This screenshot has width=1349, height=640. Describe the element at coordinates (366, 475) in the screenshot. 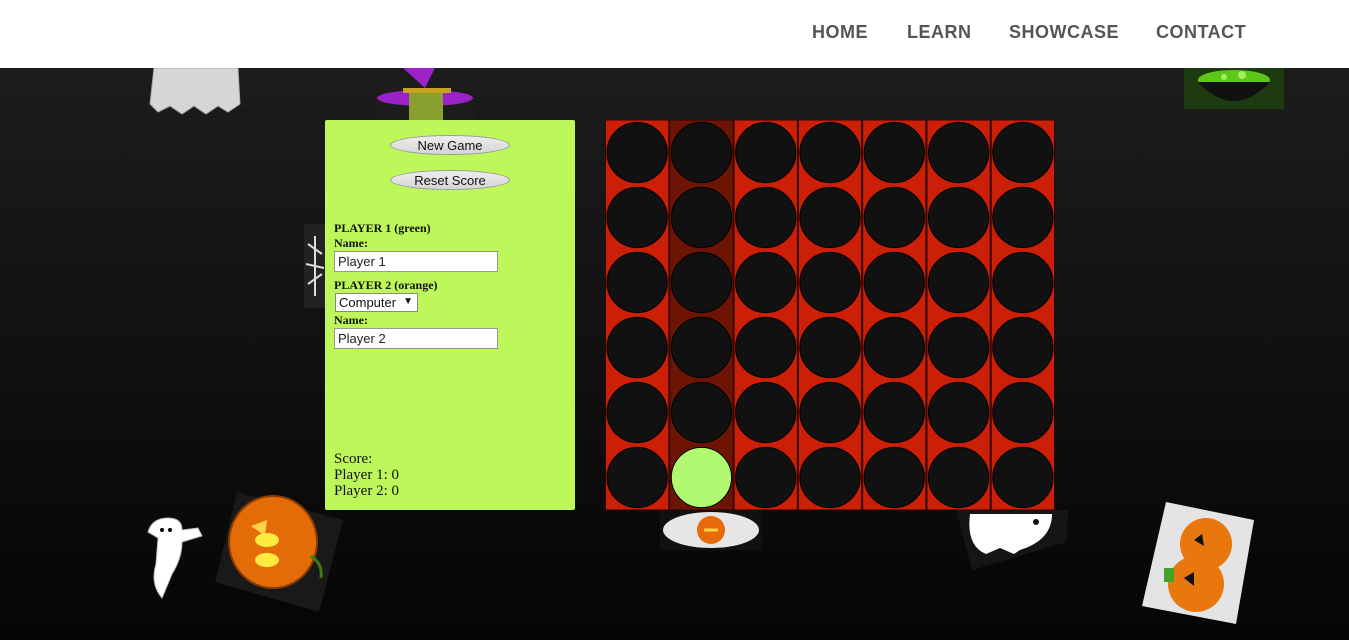

I see `player1-score: Player 1: 0` at that location.